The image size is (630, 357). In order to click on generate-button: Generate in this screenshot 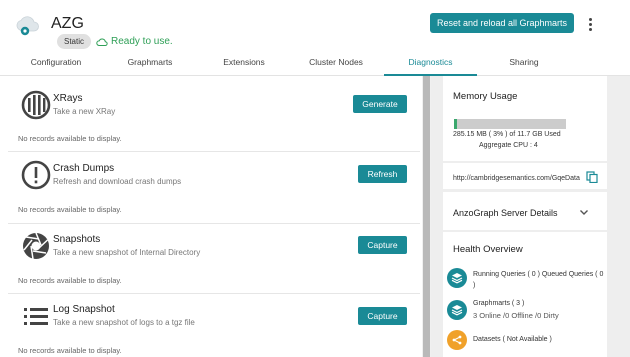, I will do `click(380, 104)`.